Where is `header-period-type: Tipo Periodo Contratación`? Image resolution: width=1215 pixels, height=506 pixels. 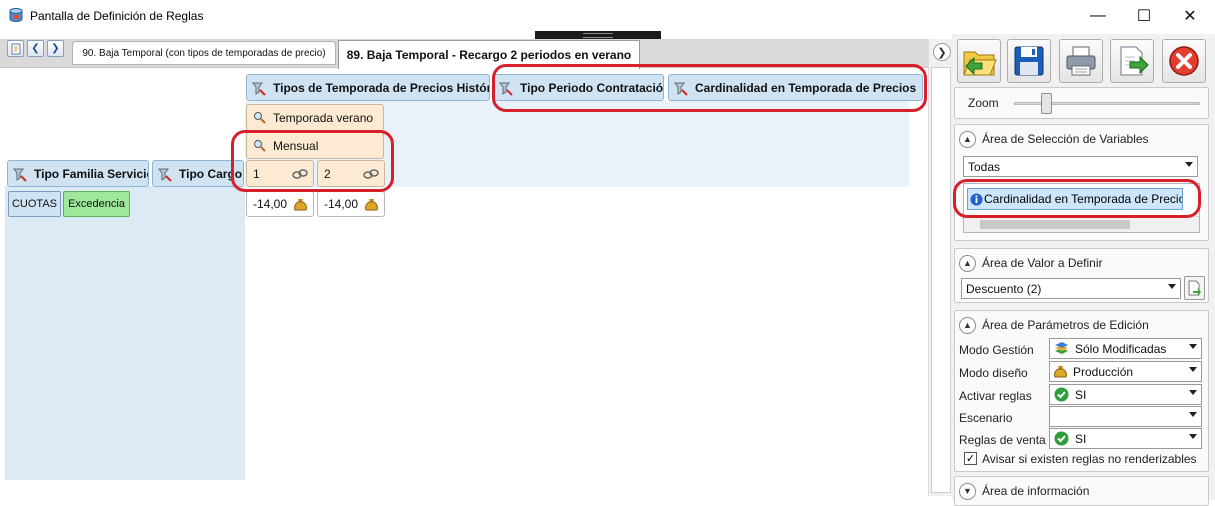 header-period-type: Tipo Periodo Contratación is located at coordinates (578, 87).